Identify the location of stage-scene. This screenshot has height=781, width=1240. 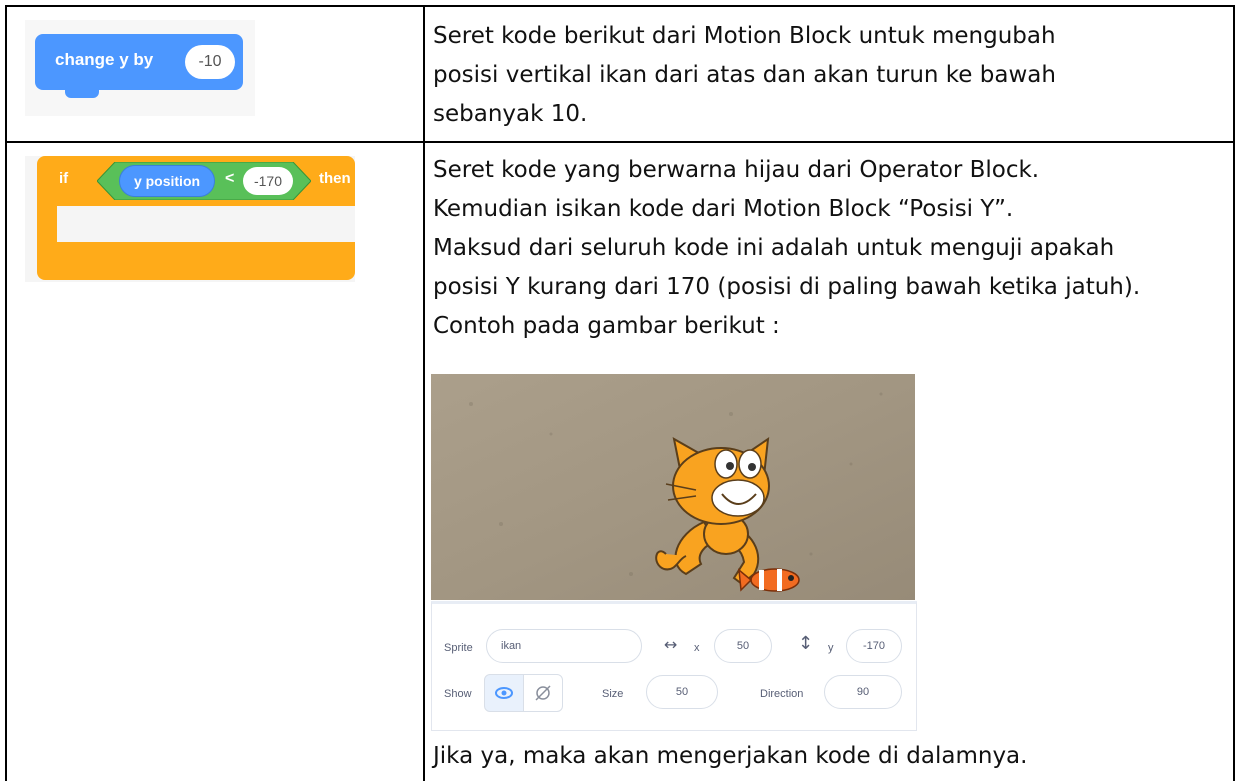
(673, 487).